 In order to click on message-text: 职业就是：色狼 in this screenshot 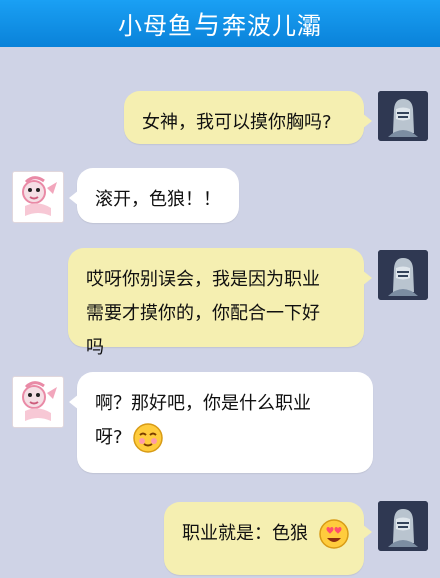, I will do `click(245, 533)`.